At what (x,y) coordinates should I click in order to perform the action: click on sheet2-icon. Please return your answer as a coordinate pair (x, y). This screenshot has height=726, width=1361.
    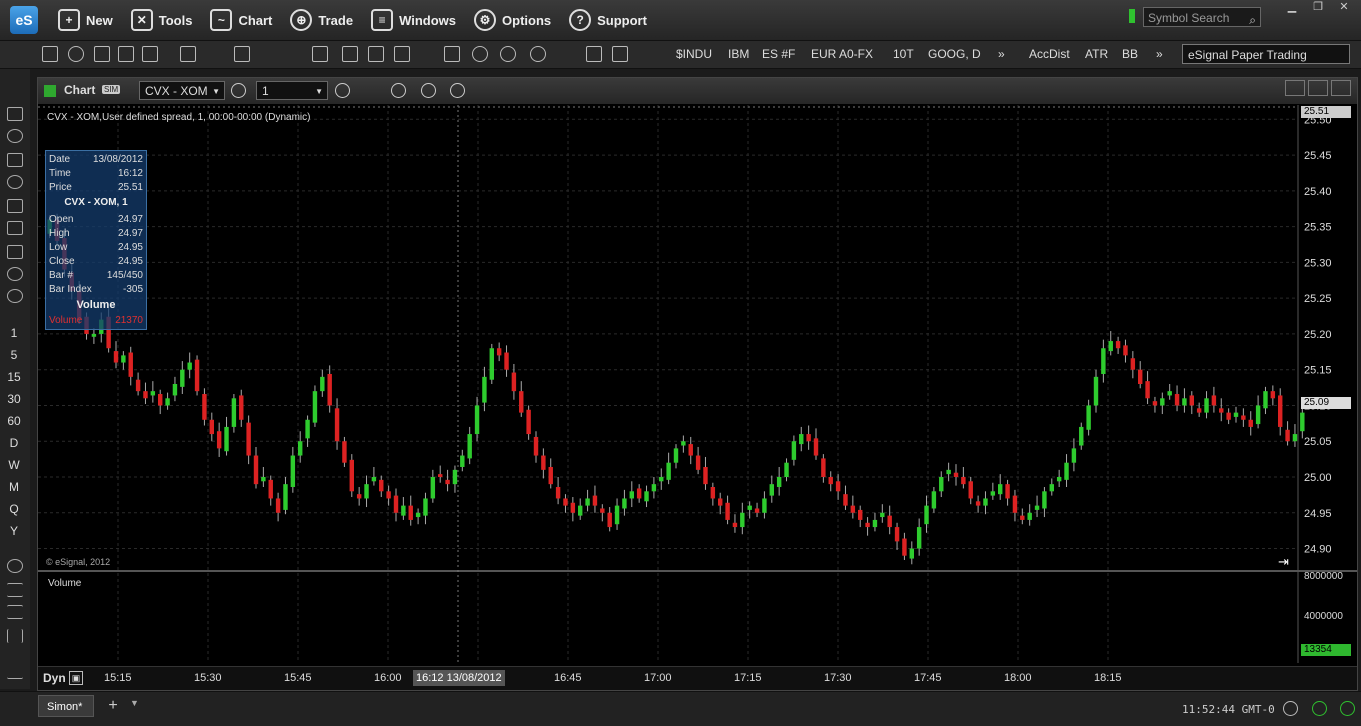
    Looking at the image, I should click on (376, 54).